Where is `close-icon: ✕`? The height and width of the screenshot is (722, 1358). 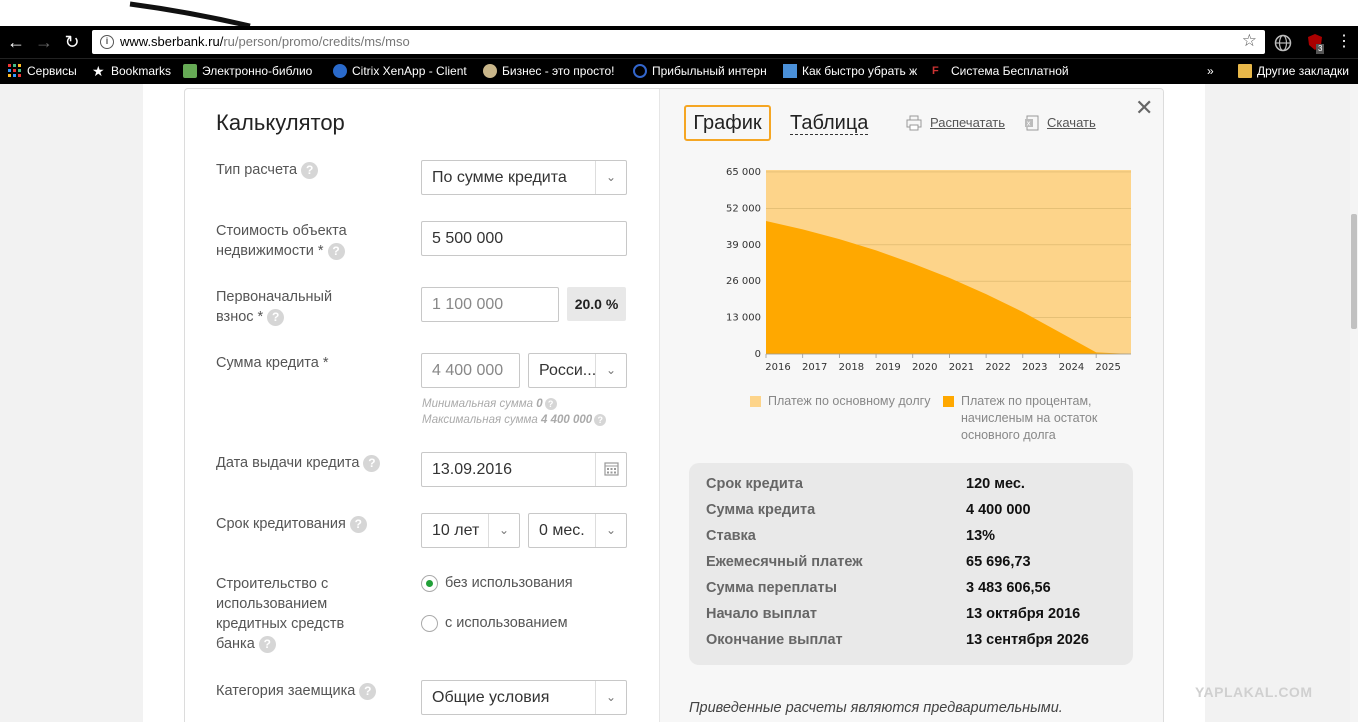 close-icon: ✕ is located at coordinates (1144, 108).